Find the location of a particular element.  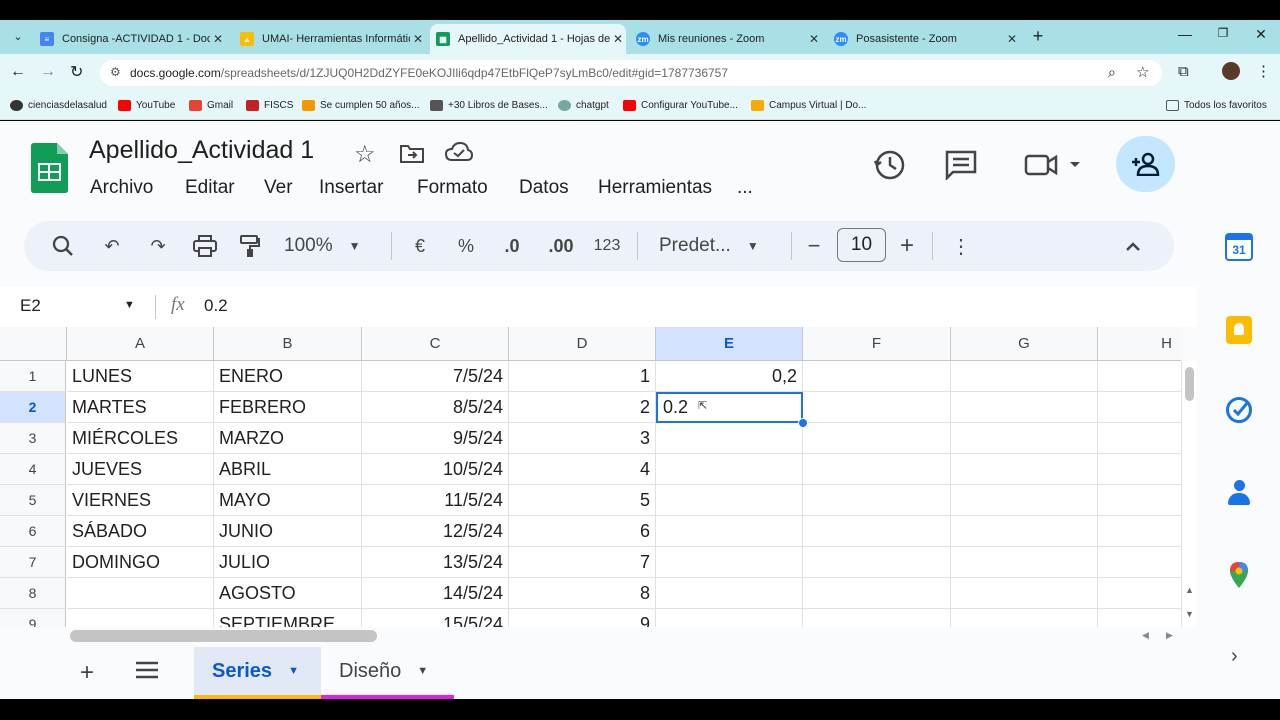

tab-search-icon: ⌄ is located at coordinates (18, 36).